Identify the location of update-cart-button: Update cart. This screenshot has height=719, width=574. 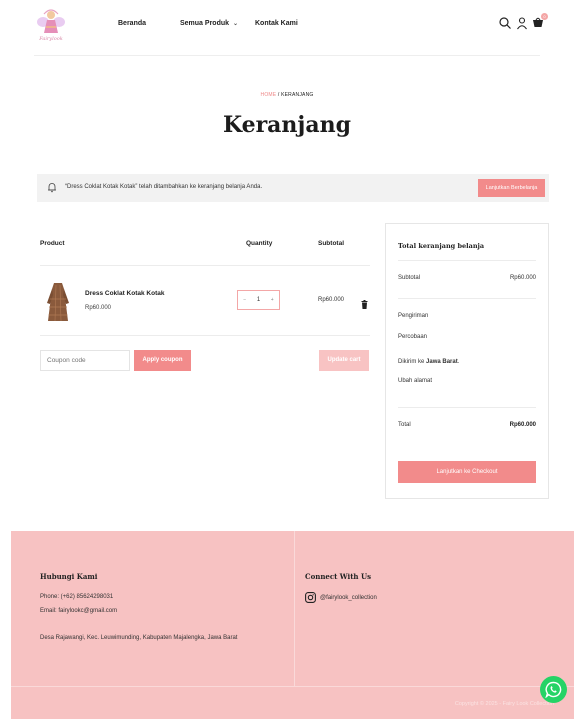
(344, 360).